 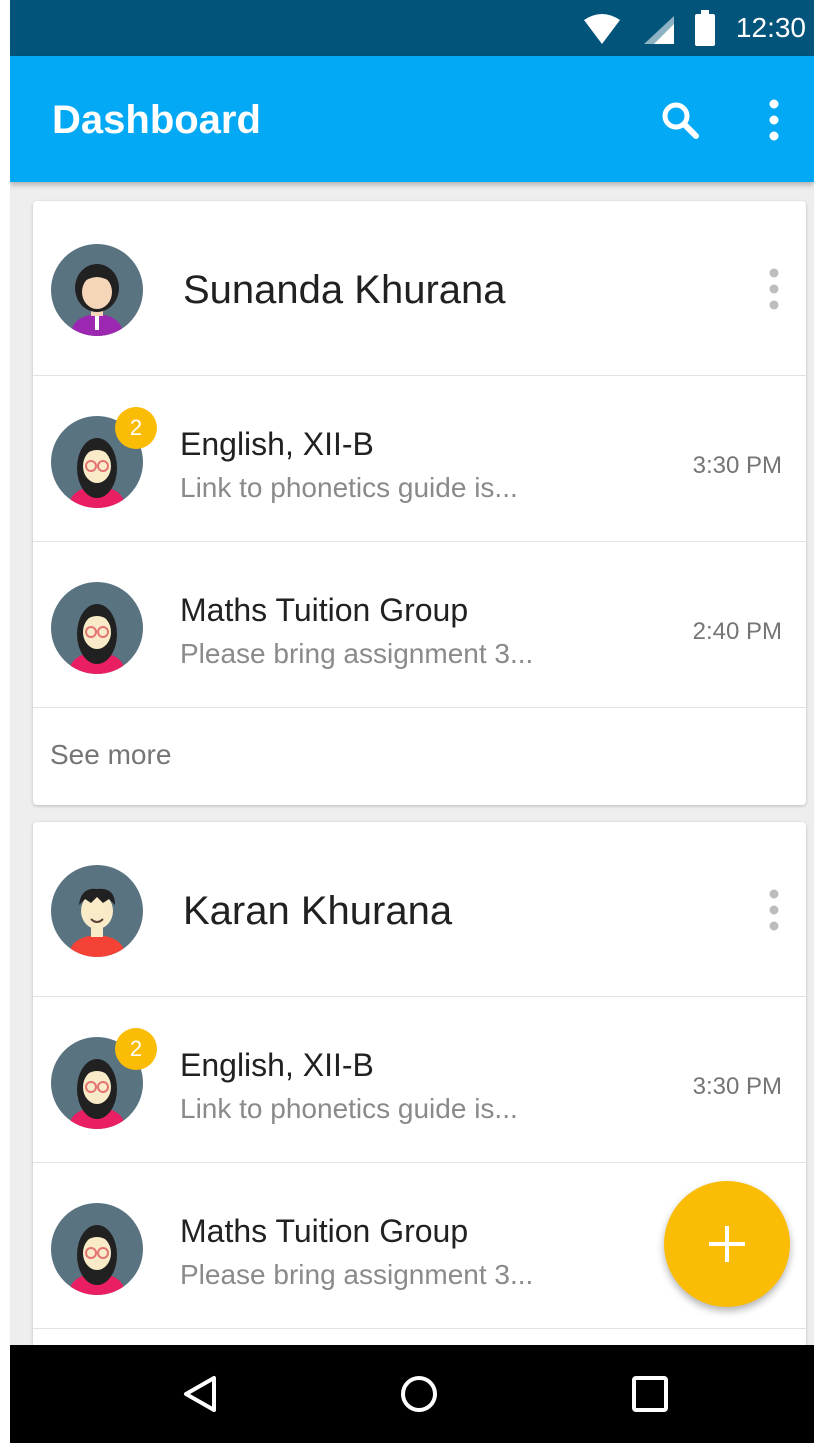 What do you see at coordinates (774, 120) in the screenshot?
I see `overflow-menu-icon` at bounding box center [774, 120].